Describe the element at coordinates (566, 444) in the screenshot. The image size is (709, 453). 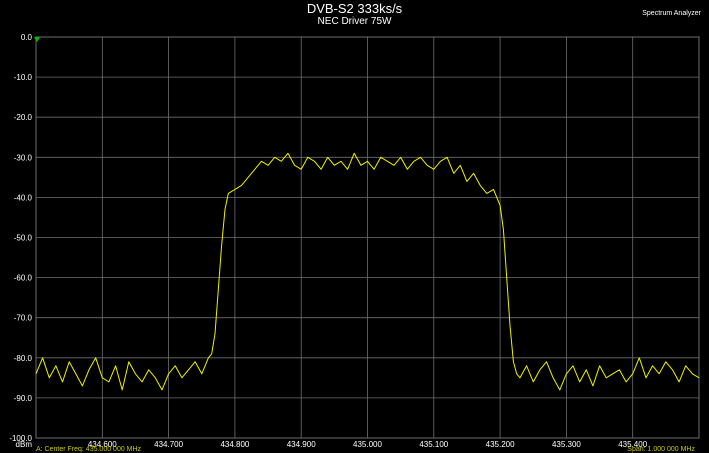
I see `x-tick-label: 435.300` at that location.